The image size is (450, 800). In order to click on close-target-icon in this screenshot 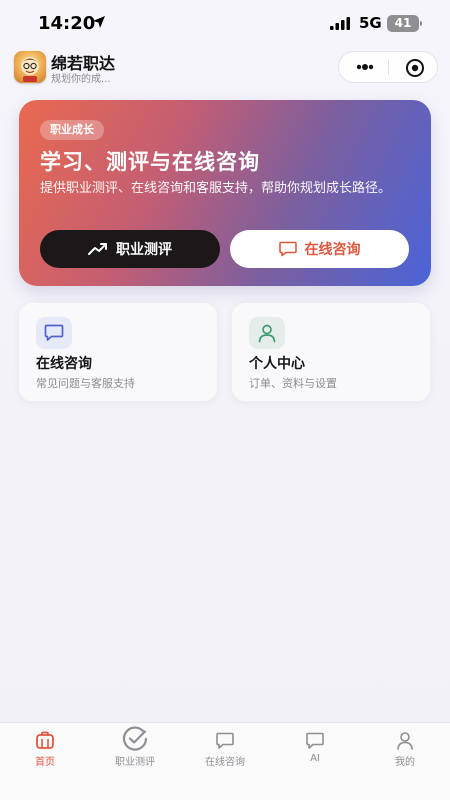, I will do `click(415, 68)`.